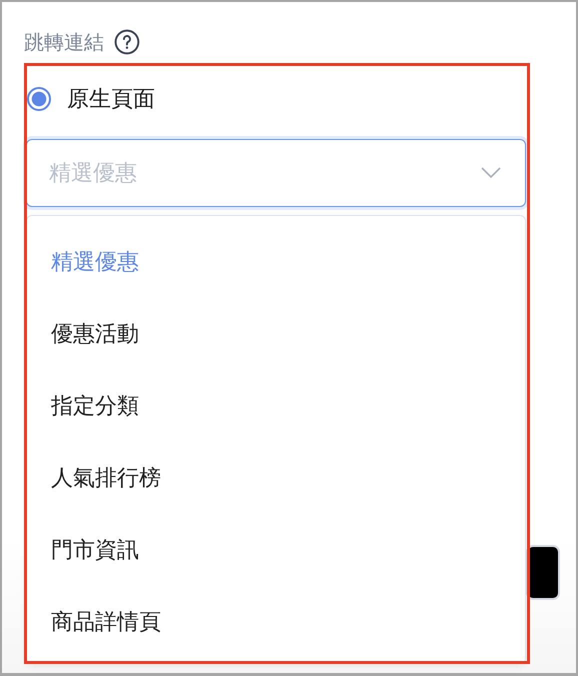  Describe the element at coordinates (111, 100) in the screenshot. I see `radio-label: 原生頁面` at that location.